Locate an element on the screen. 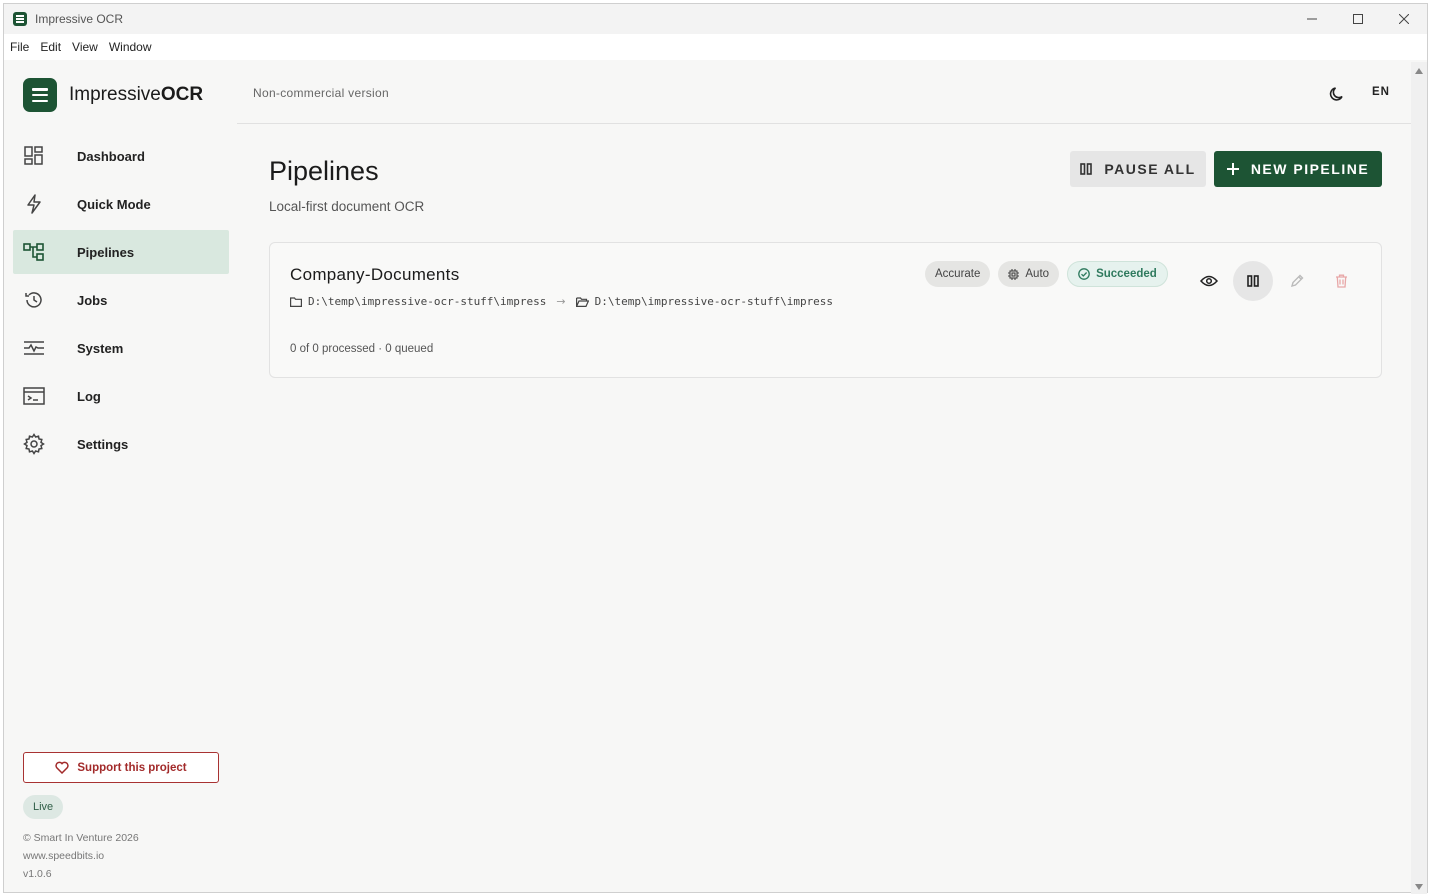 This screenshot has width=1433, height=895. sidebar-item-settings: Settings is located at coordinates (121, 444).